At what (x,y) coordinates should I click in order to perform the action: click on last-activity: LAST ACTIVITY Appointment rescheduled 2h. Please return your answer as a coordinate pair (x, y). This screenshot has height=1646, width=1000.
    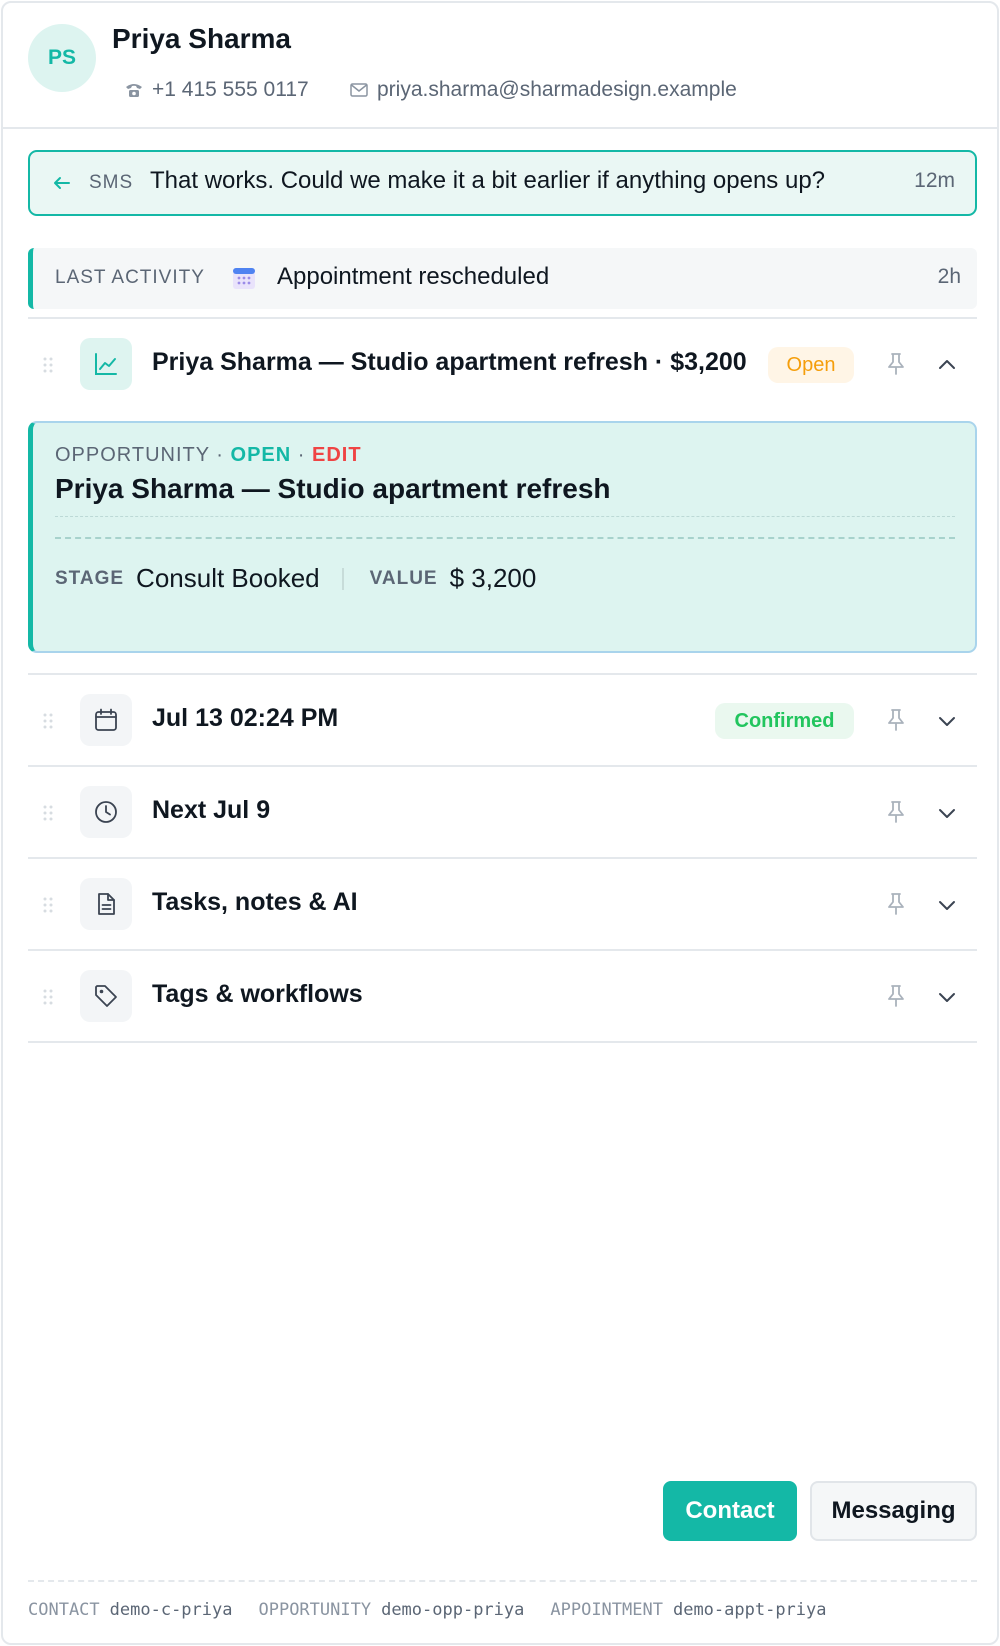
    Looking at the image, I should click on (502, 278).